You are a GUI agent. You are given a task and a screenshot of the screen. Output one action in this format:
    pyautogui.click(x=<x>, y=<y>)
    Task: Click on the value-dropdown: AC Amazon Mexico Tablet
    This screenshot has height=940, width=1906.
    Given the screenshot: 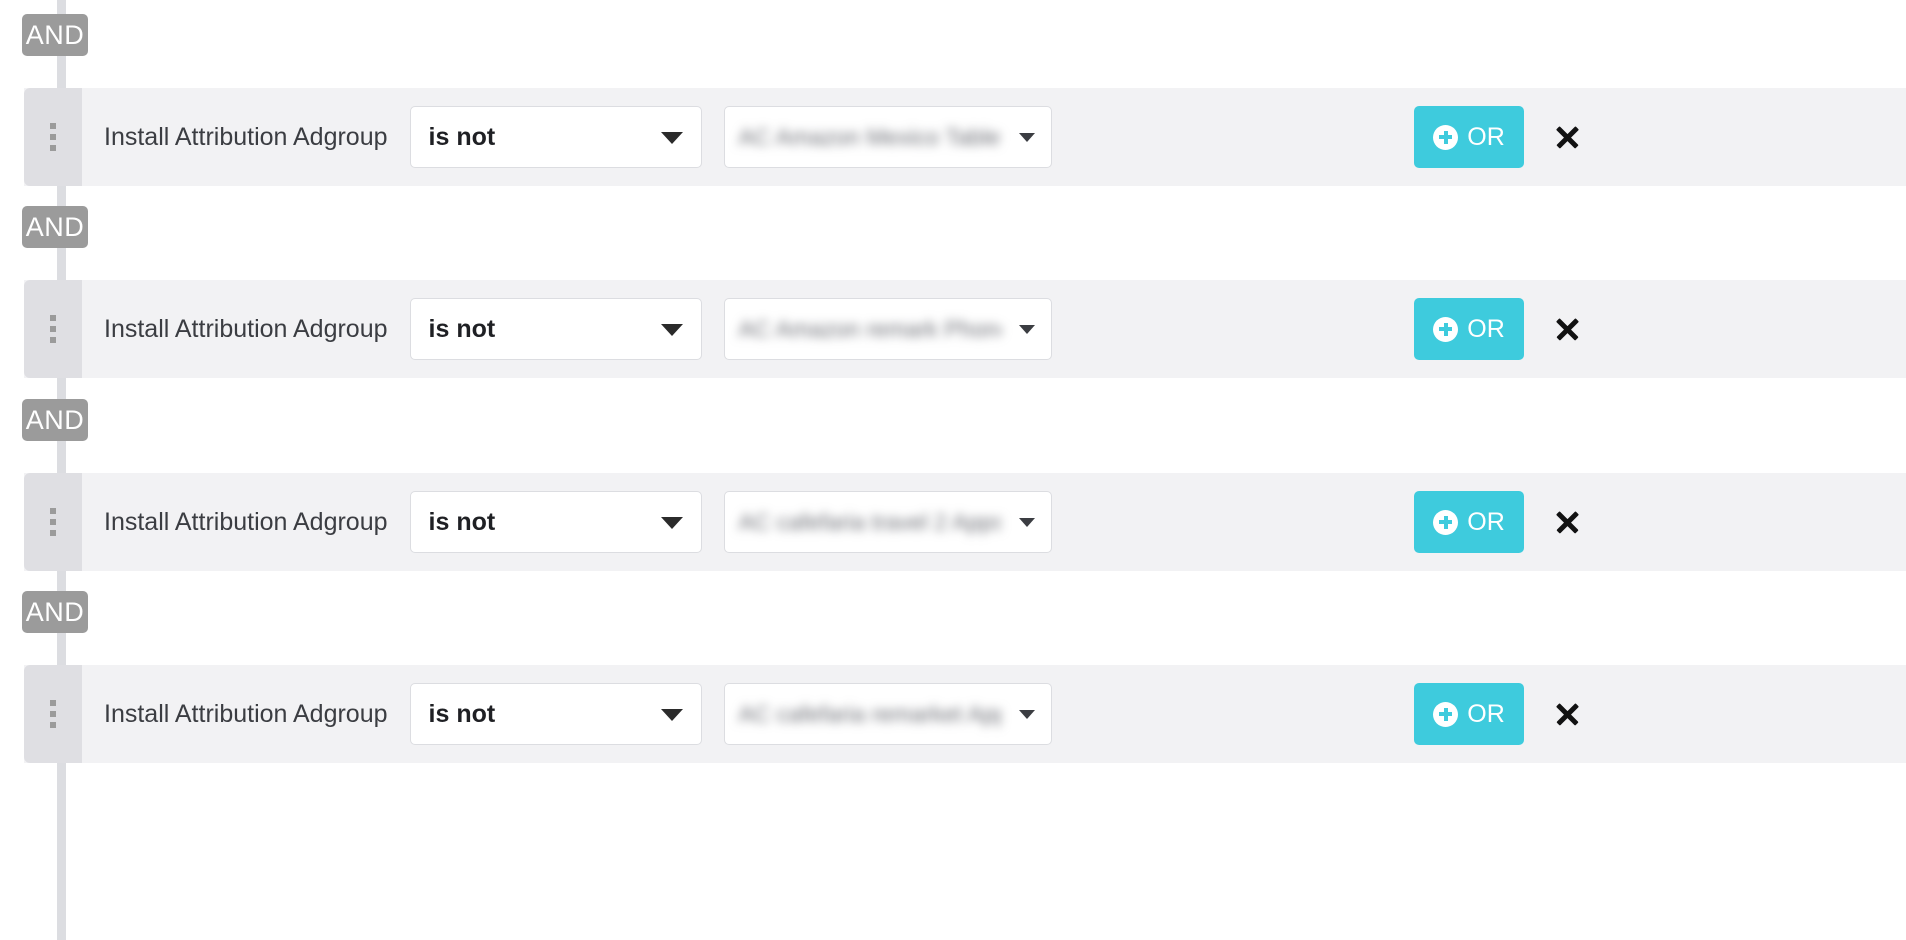 What is the action you would take?
    pyautogui.click(x=887, y=137)
    